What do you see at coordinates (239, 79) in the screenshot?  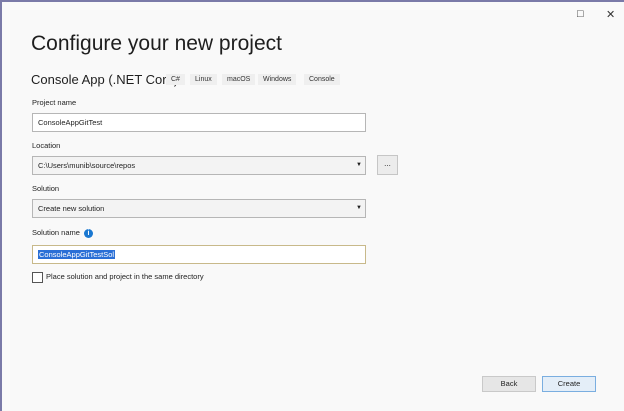 I see `tag-macos: macOS` at bounding box center [239, 79].